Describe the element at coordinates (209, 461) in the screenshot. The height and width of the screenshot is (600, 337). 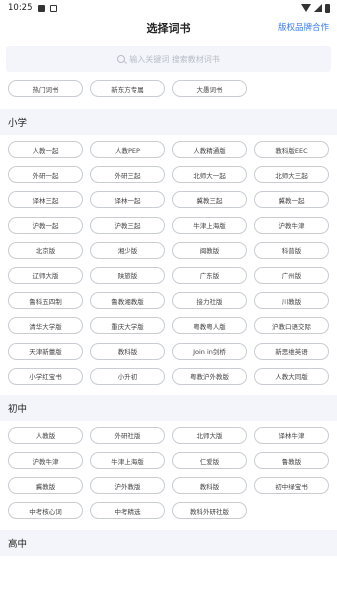
I see `book-chip: 仁爱版` at that location.